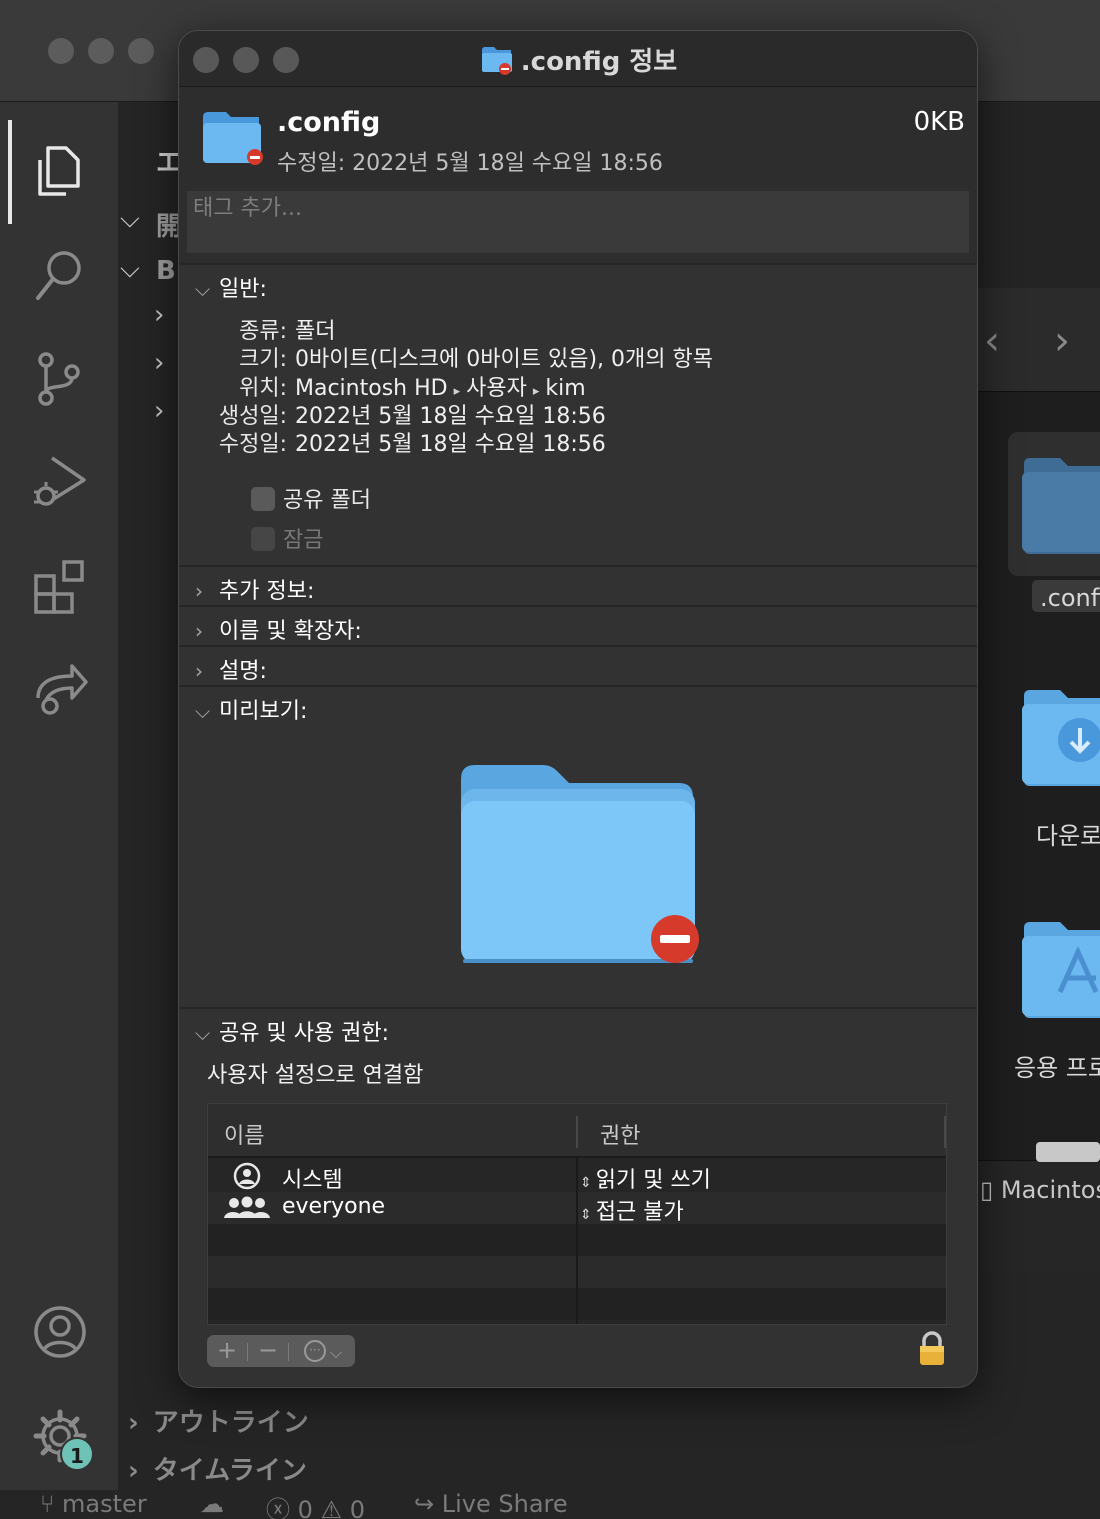 The width and height of the screenshot is (1100, 1519). What do you see at coordinates (578, 222) in the screenshot?
I see `tags-input` at bounding box center [578, 222].